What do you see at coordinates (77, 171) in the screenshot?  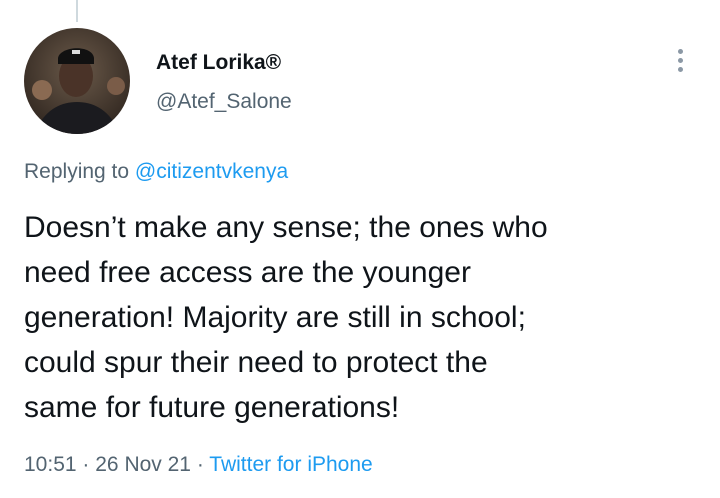 I see `replying-prefix: Replying to` at bounding box center [77, 171].